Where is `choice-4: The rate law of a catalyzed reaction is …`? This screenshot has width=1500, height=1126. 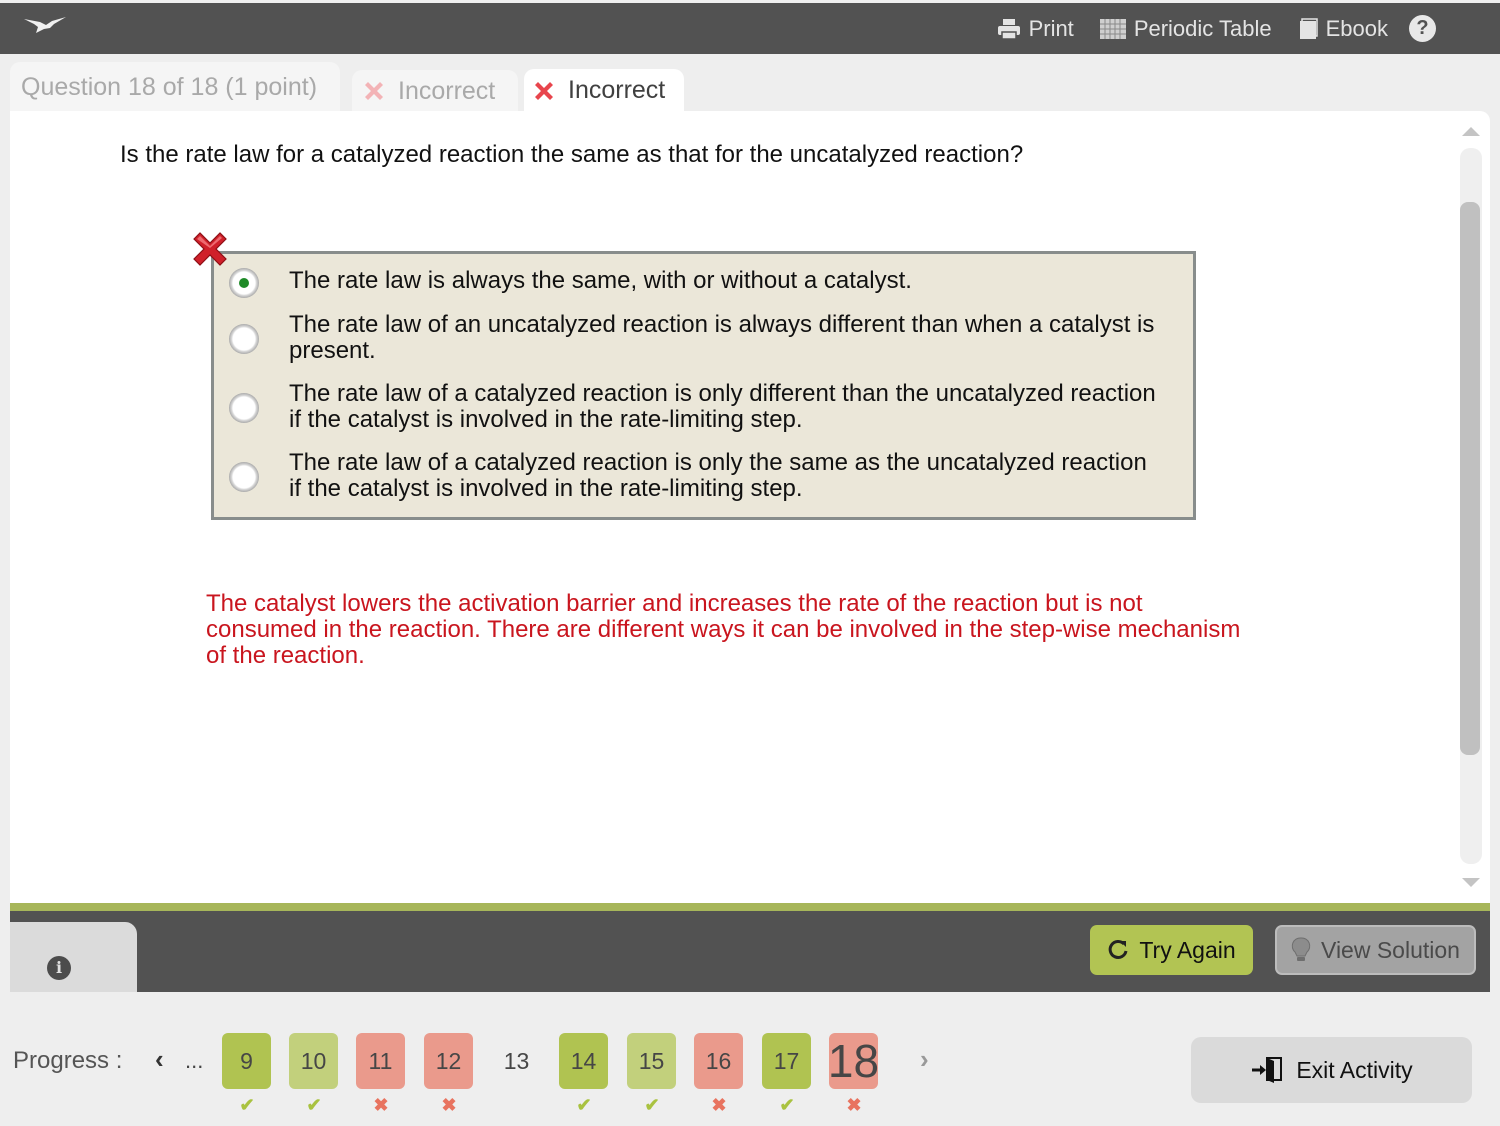
choice-4: The rate law of a catalyzed reaction is … is located at coordinates (688, 476).